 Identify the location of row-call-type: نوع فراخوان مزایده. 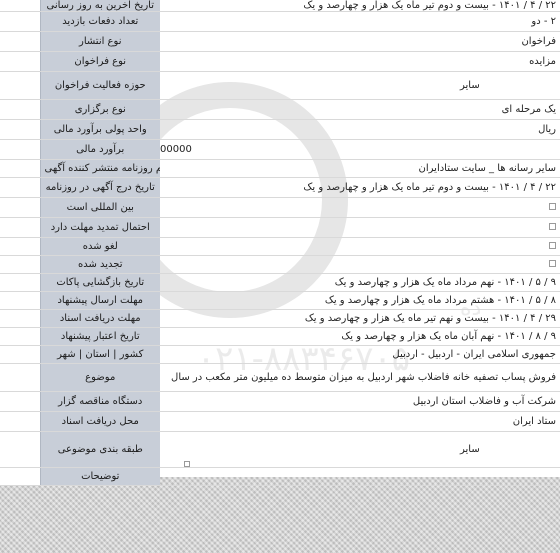
(280, 61).